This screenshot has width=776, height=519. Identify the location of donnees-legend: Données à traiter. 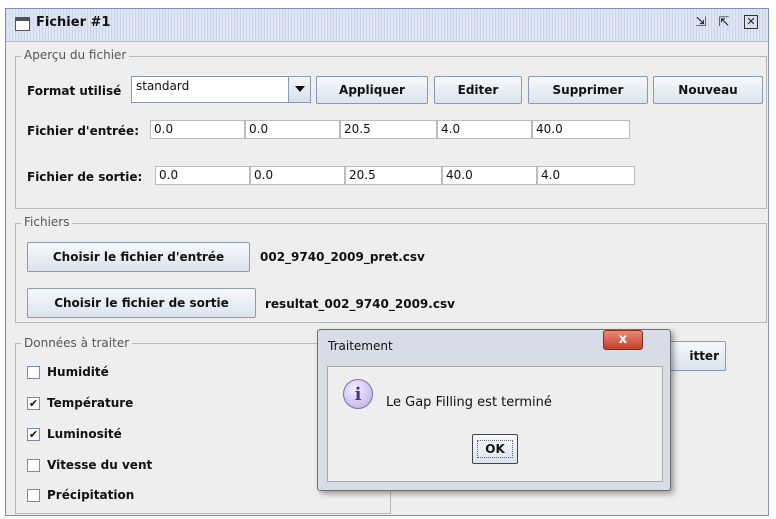
(77, 343).